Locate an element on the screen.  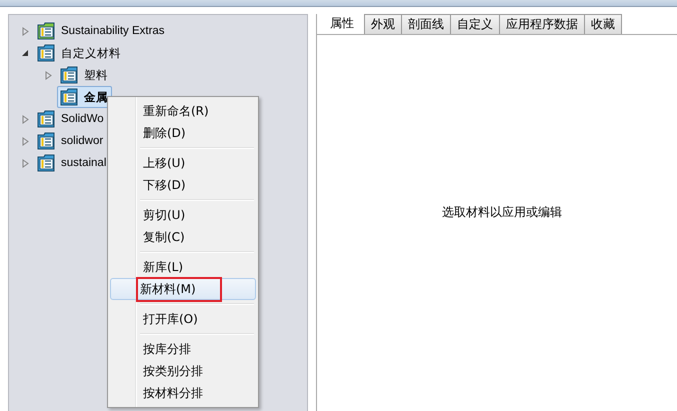
tab: 应用程序数据 is located at coordinates (542, 24).